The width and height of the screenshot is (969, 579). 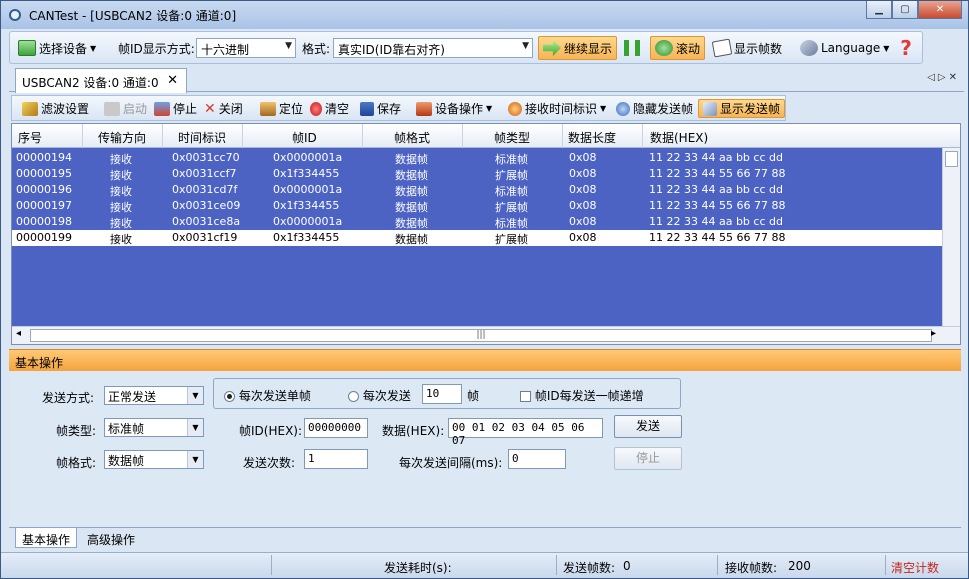 I want to click on clear-button: 清空, so click(x=329, y=108).